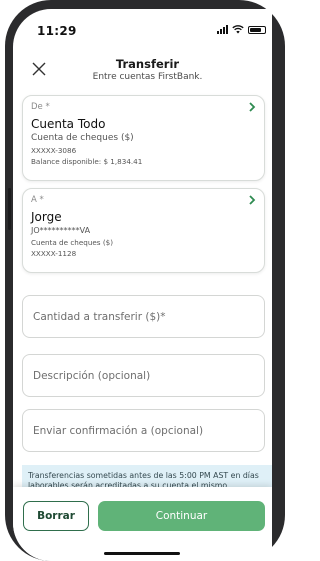 This screenshot has width=320, height=561. What do you see at coordinates (181, 516) in the screenshot?
I see `continue-button: Continuar` at bounding box center [181, 516].